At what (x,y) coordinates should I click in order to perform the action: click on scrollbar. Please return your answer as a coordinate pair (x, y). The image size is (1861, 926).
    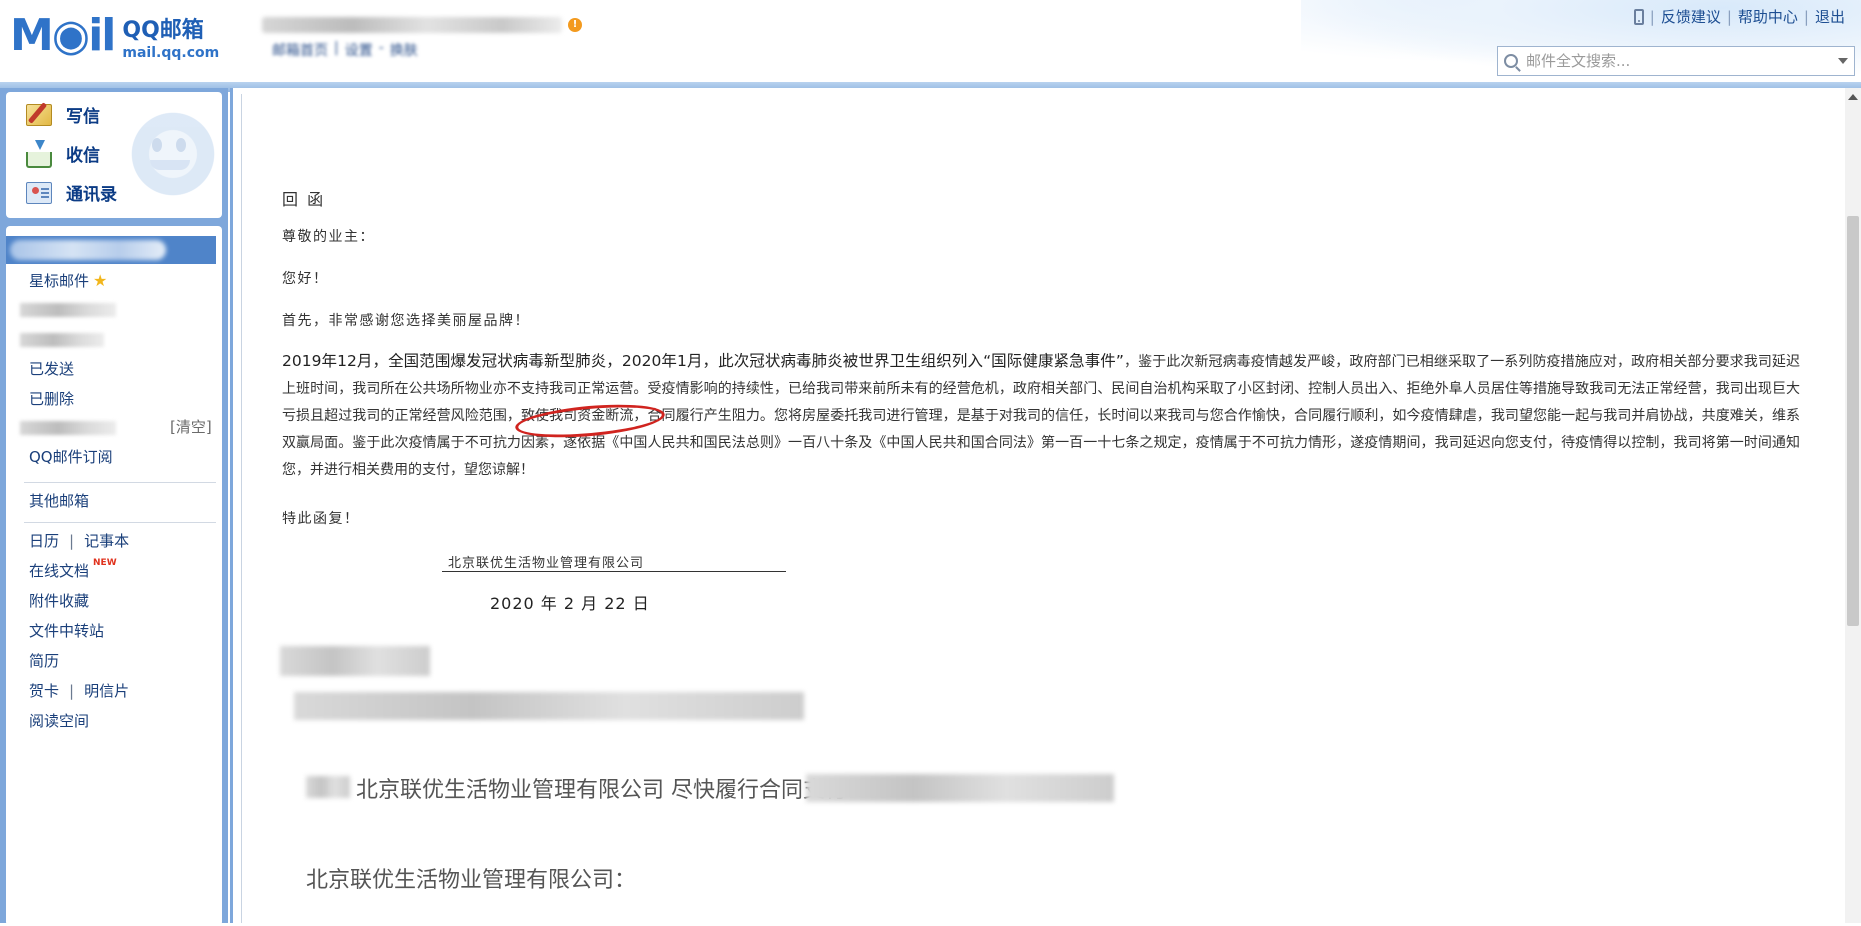
    Looking at the image, I should click on (1853, 505).